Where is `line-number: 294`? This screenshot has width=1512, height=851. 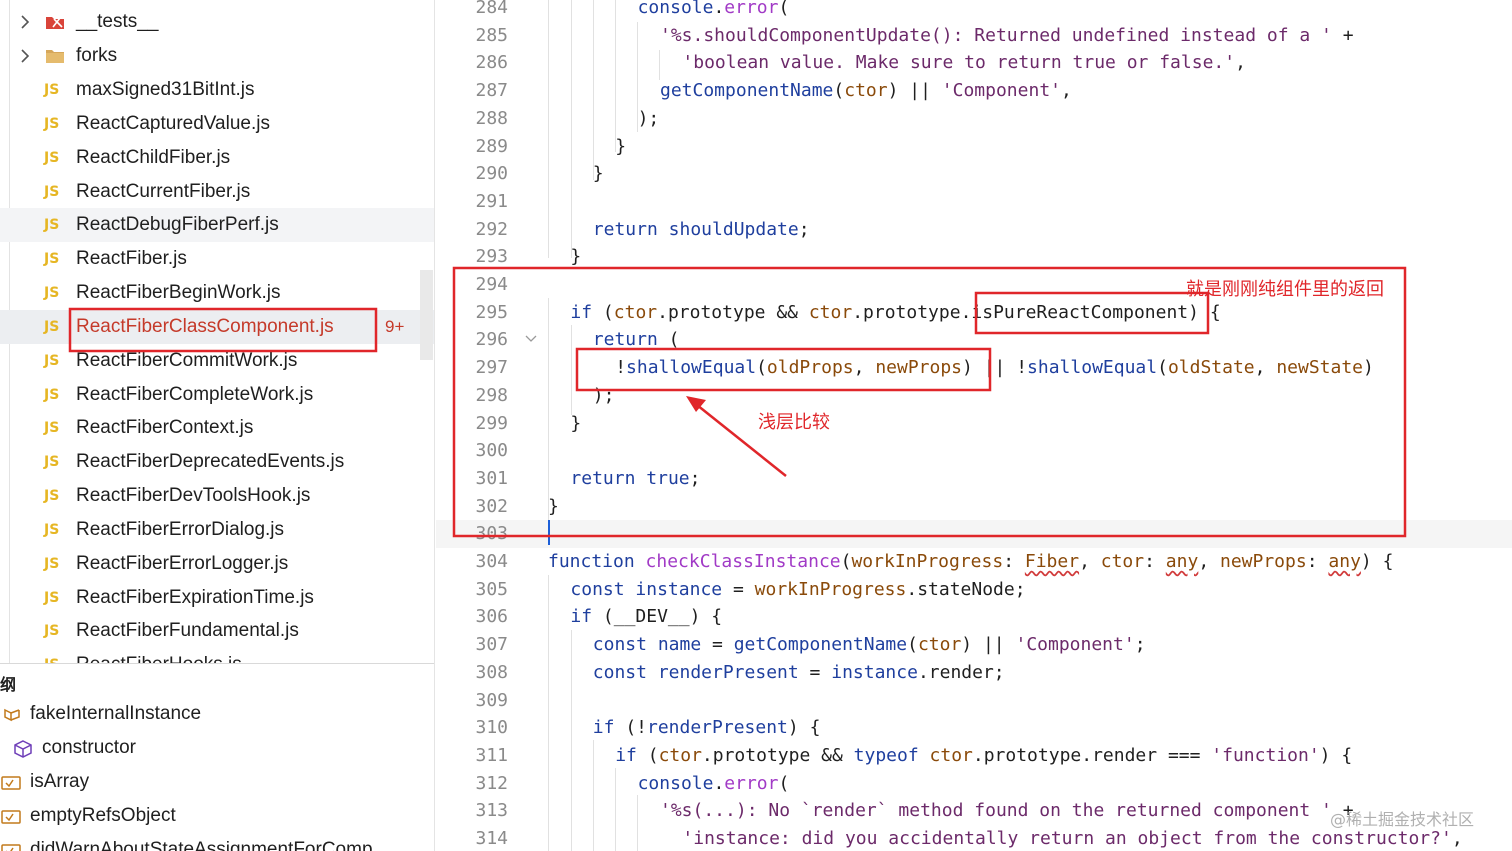
line-number: 294 is located at coordinates (472, 285).